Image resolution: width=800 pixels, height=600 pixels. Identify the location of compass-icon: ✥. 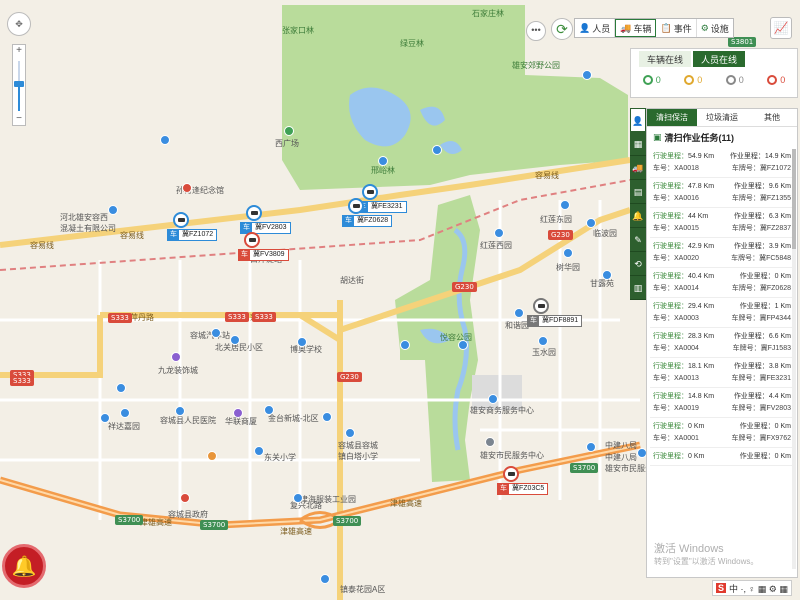
(19, 24).